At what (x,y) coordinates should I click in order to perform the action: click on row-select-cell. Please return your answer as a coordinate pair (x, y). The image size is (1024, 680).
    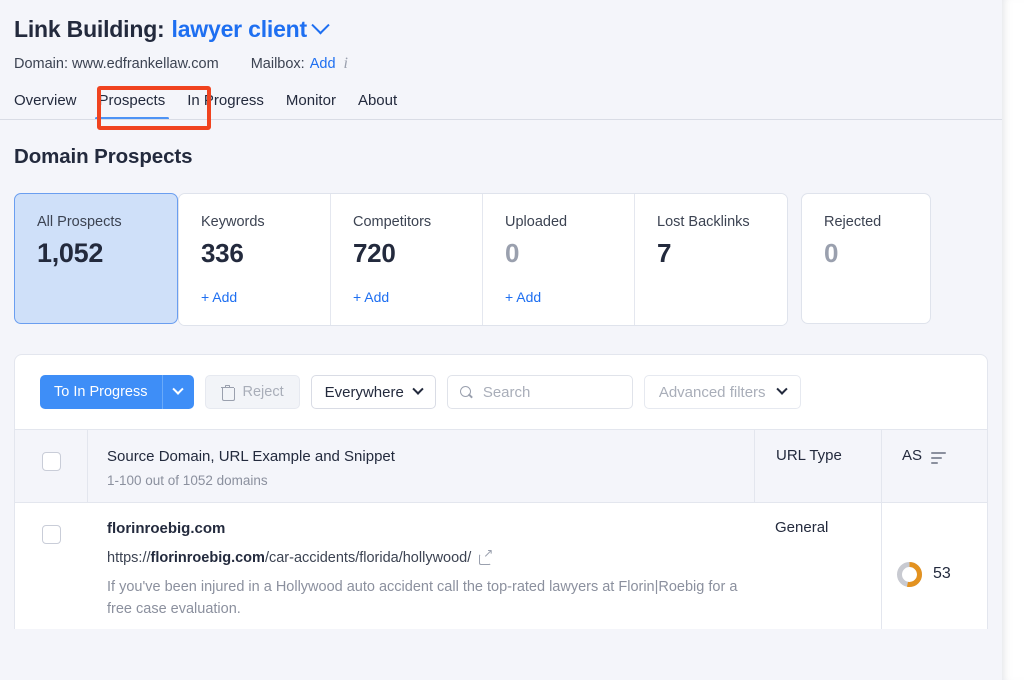
    Looking at the image, I should click on (51, 566).